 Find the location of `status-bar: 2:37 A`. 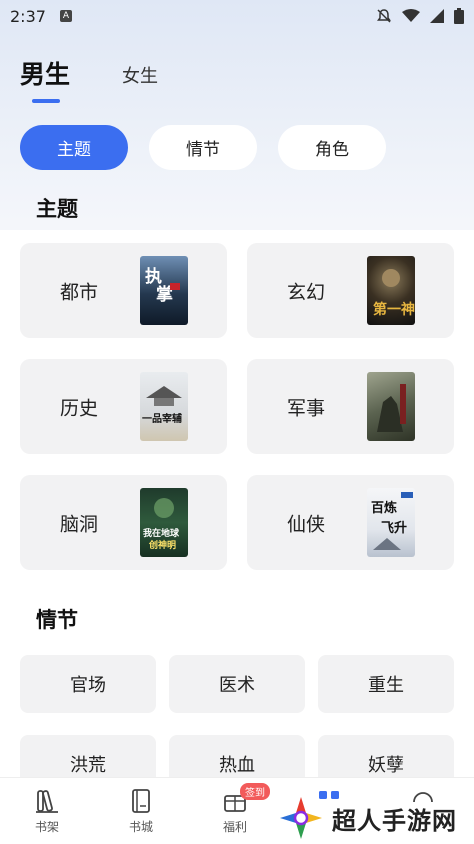

status-bar: 2:37 A is located at coordinates (237, 16).